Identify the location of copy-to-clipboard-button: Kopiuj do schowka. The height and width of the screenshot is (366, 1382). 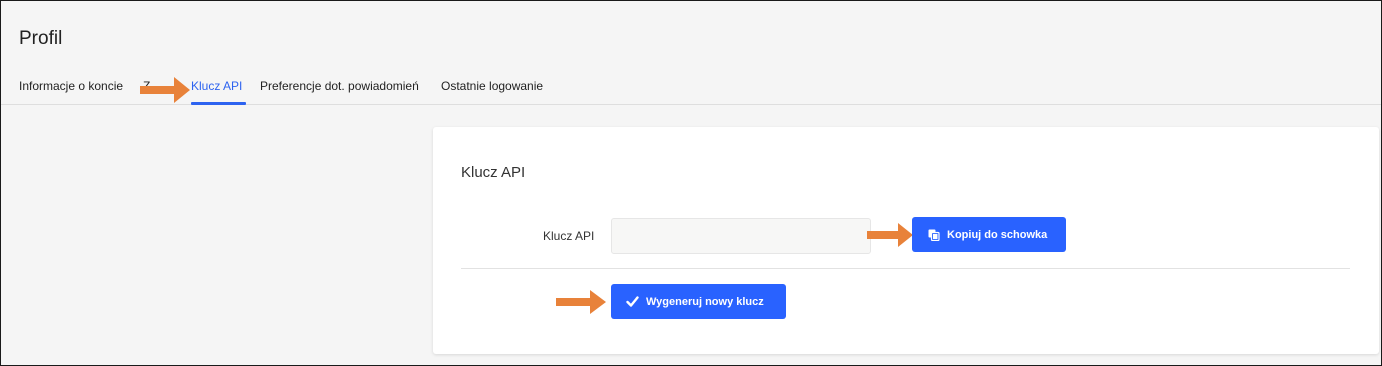
(989, 234).